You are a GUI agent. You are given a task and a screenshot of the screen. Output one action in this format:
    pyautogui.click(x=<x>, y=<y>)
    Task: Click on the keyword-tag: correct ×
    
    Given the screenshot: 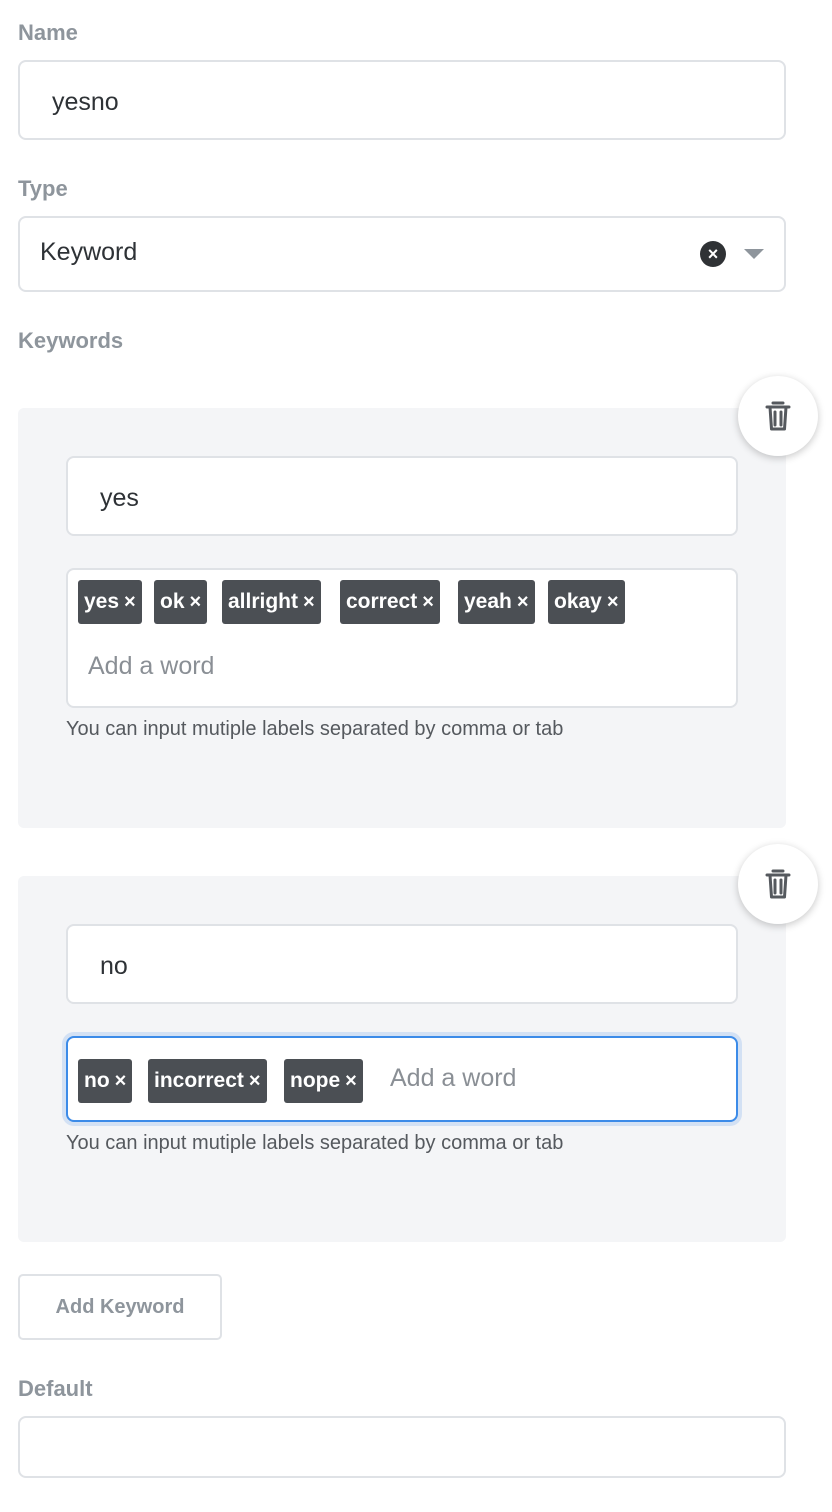 What is the action you would take?
    pyautogui.click(x=390, y=602)
    